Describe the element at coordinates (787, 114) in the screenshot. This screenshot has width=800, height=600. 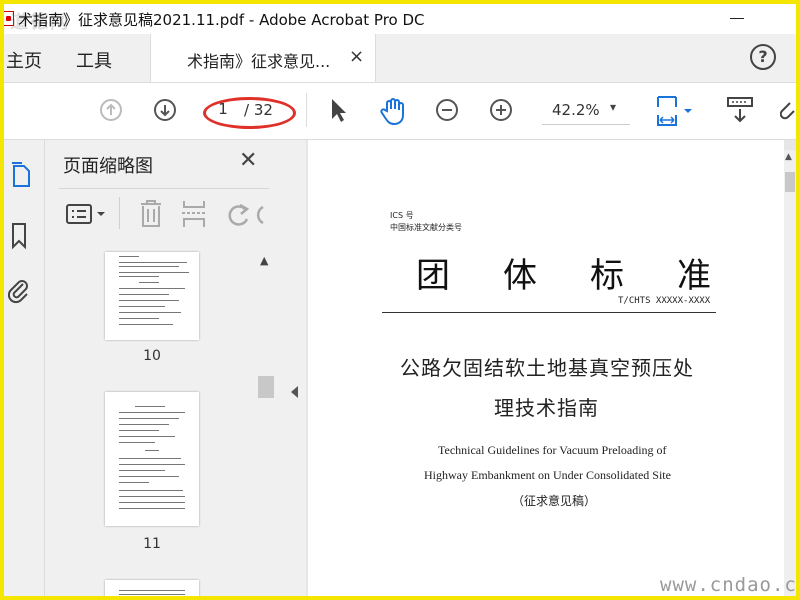
I see `link-icon` at that location.